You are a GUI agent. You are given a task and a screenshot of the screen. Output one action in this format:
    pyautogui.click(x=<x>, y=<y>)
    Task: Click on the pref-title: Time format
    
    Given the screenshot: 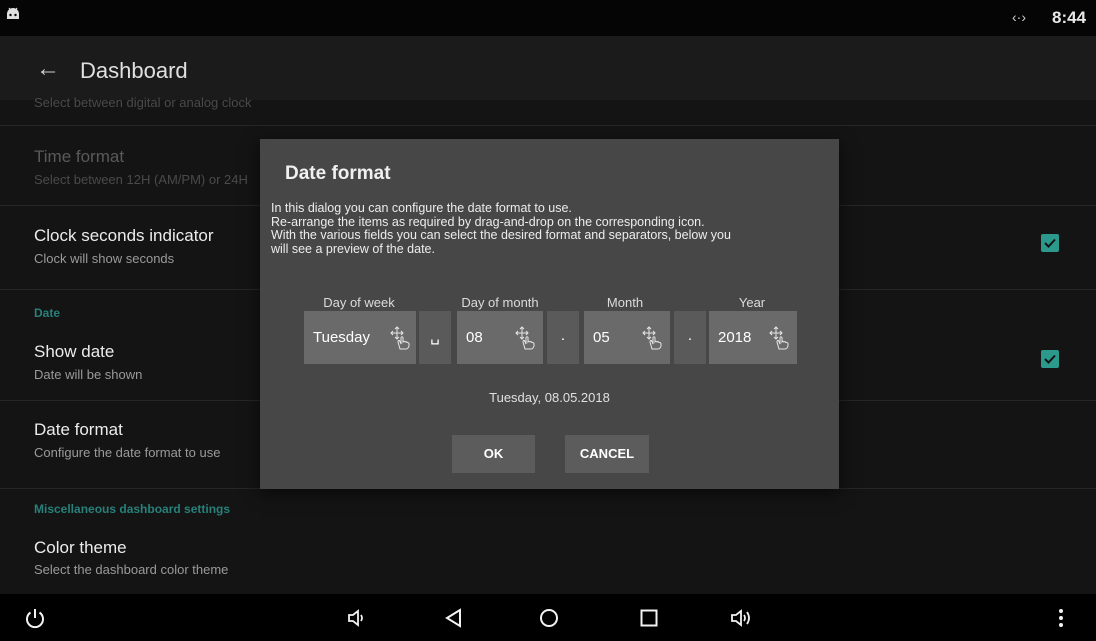 What is the action you would take?
    pyautogui.click(x=79, y=156)
    